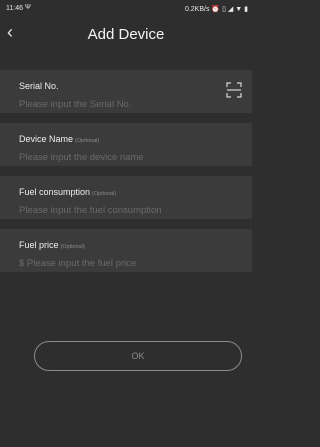 This screenshot has width=320, height=447. Describe the element at coordinates (59, 139) in the screenshot. I see `device-name-label: Device Name (Optional)` at that location.